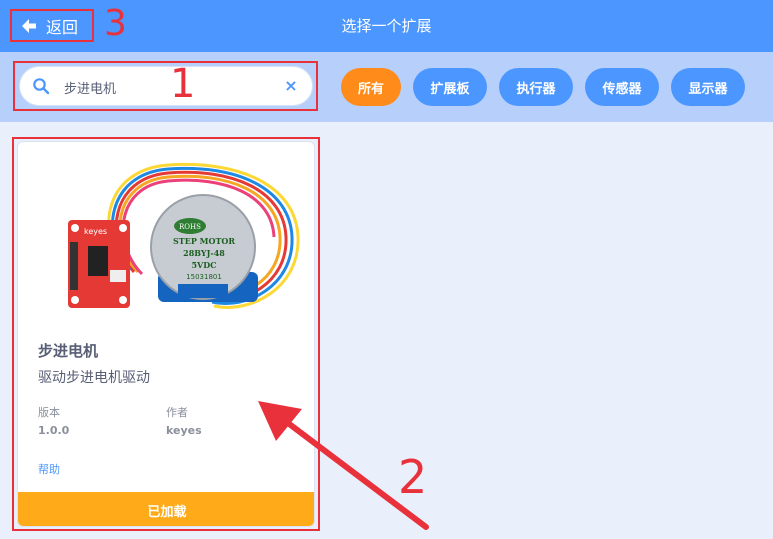 This screenshot has width=773, height=539. Describe the element at coordinates (291, 86) in the screenshot. I see `close-icon: ×` at that location.